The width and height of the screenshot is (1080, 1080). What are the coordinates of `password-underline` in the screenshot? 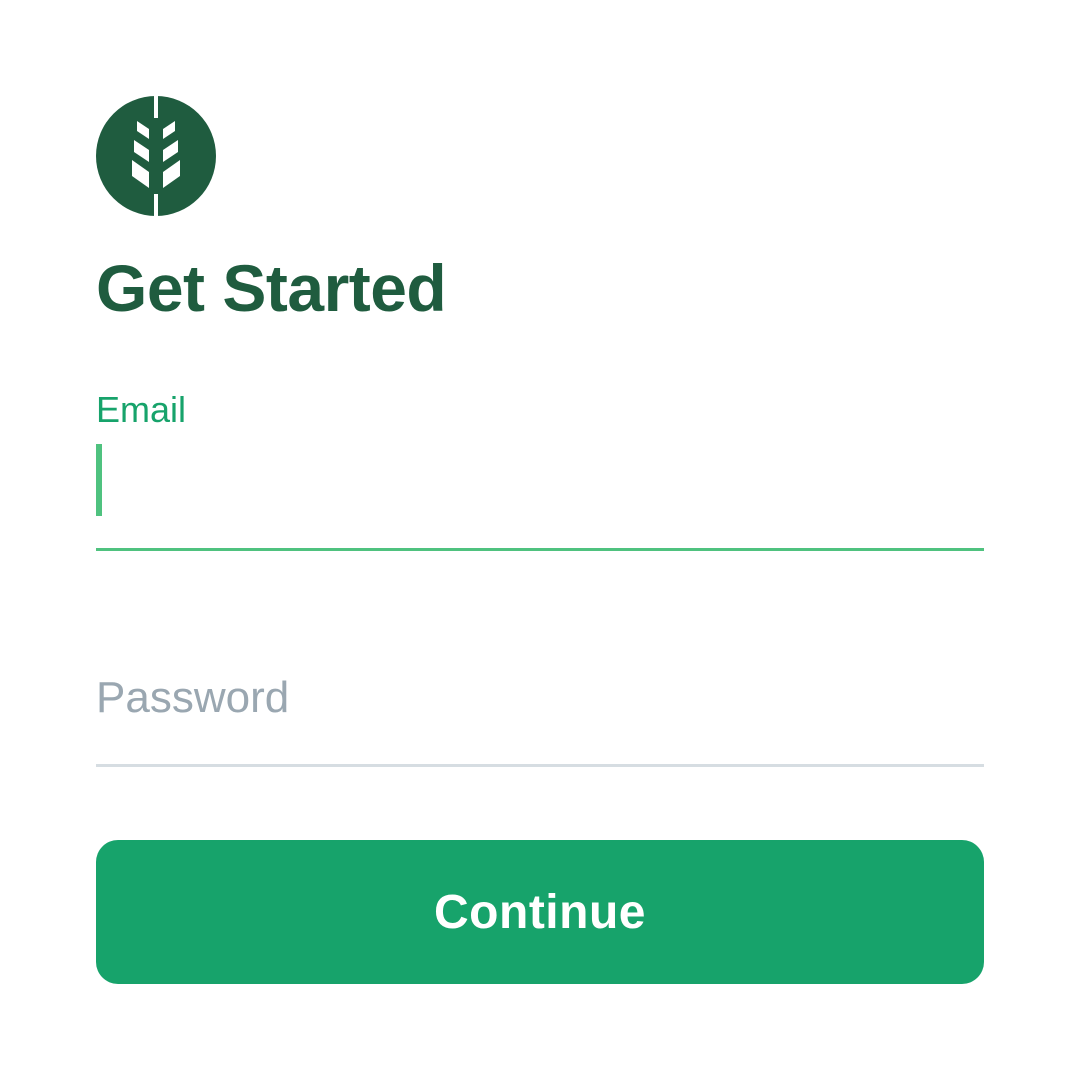 It's located at (540, 765).